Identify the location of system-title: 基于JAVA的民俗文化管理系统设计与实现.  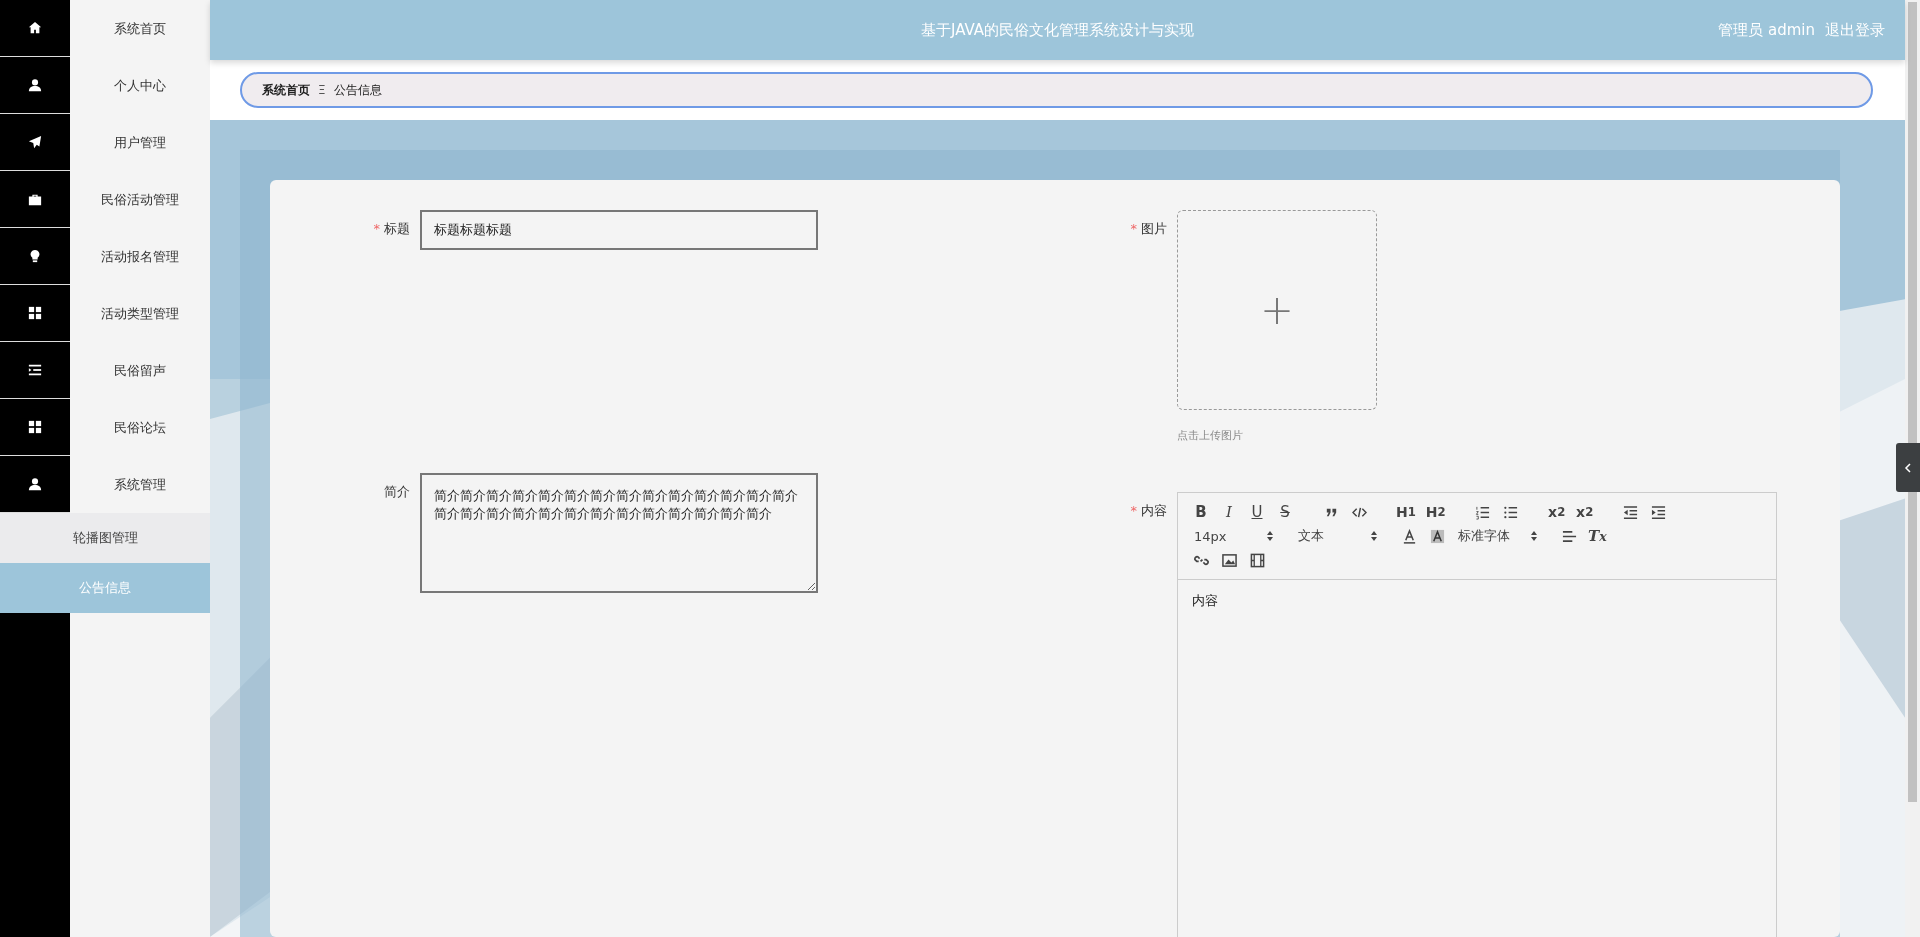
(1057, 30).